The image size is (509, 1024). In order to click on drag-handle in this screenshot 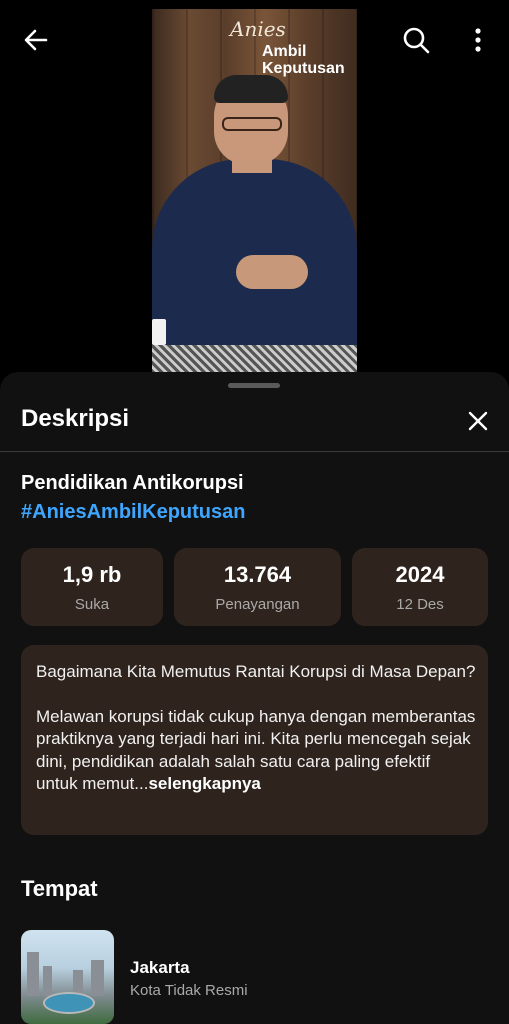, I will do `click(254, 385)`.